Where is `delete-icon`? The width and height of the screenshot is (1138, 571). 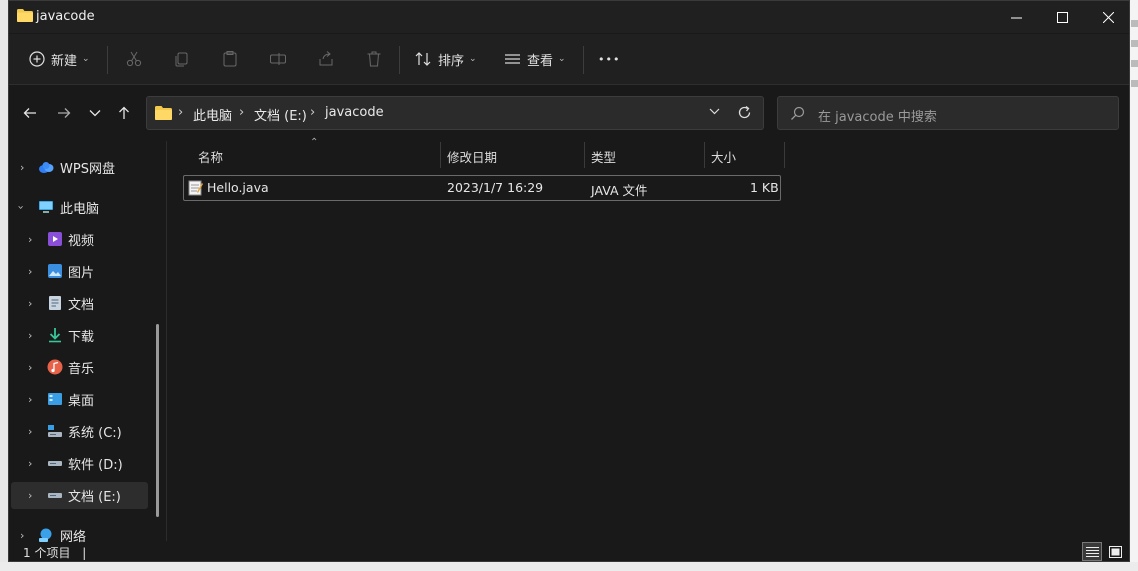
delete-icon is located at coordinates (374, 59).